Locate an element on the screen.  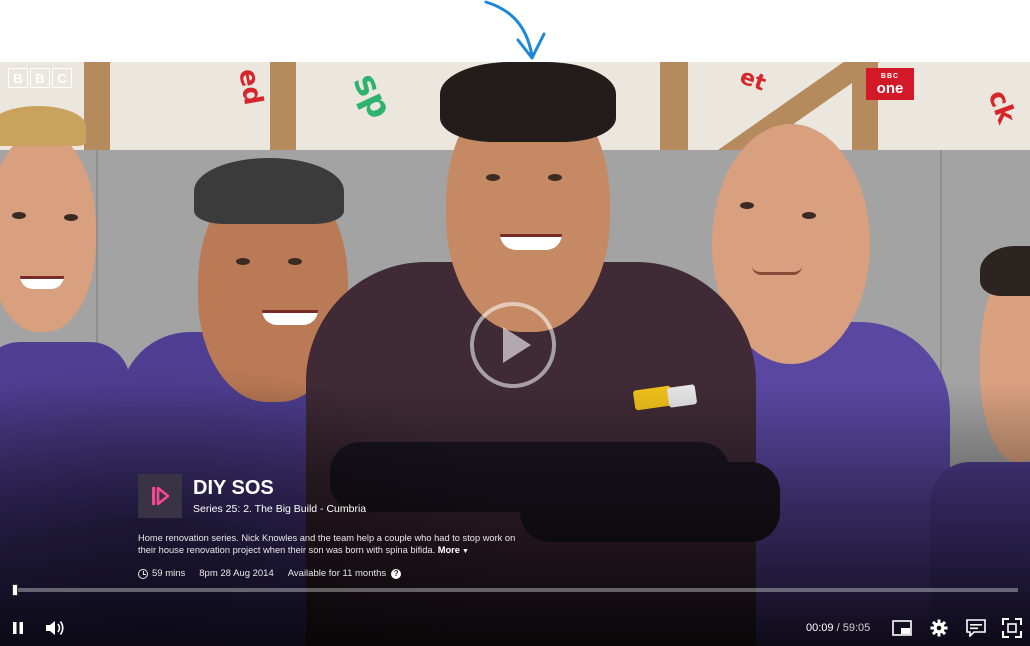
more-label: More is located at coordinates (448, 550).